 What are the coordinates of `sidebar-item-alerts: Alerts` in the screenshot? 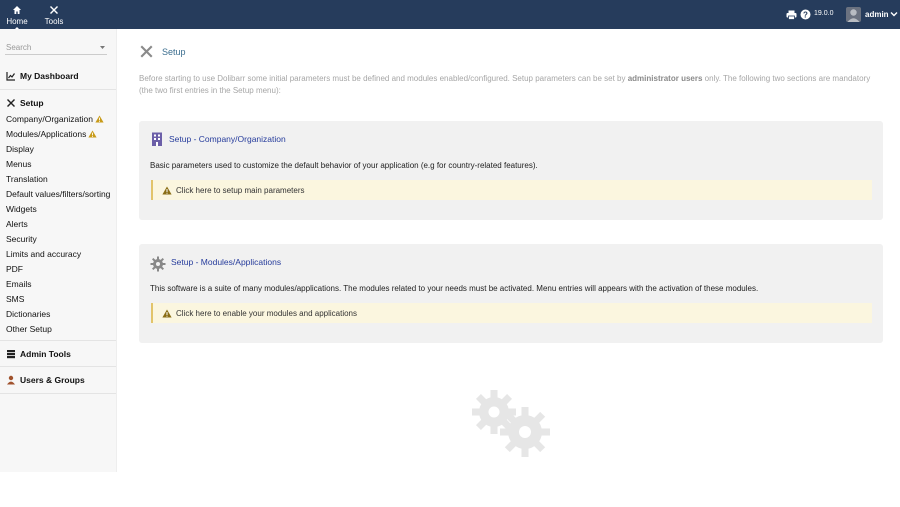 It's located at (17, 224).